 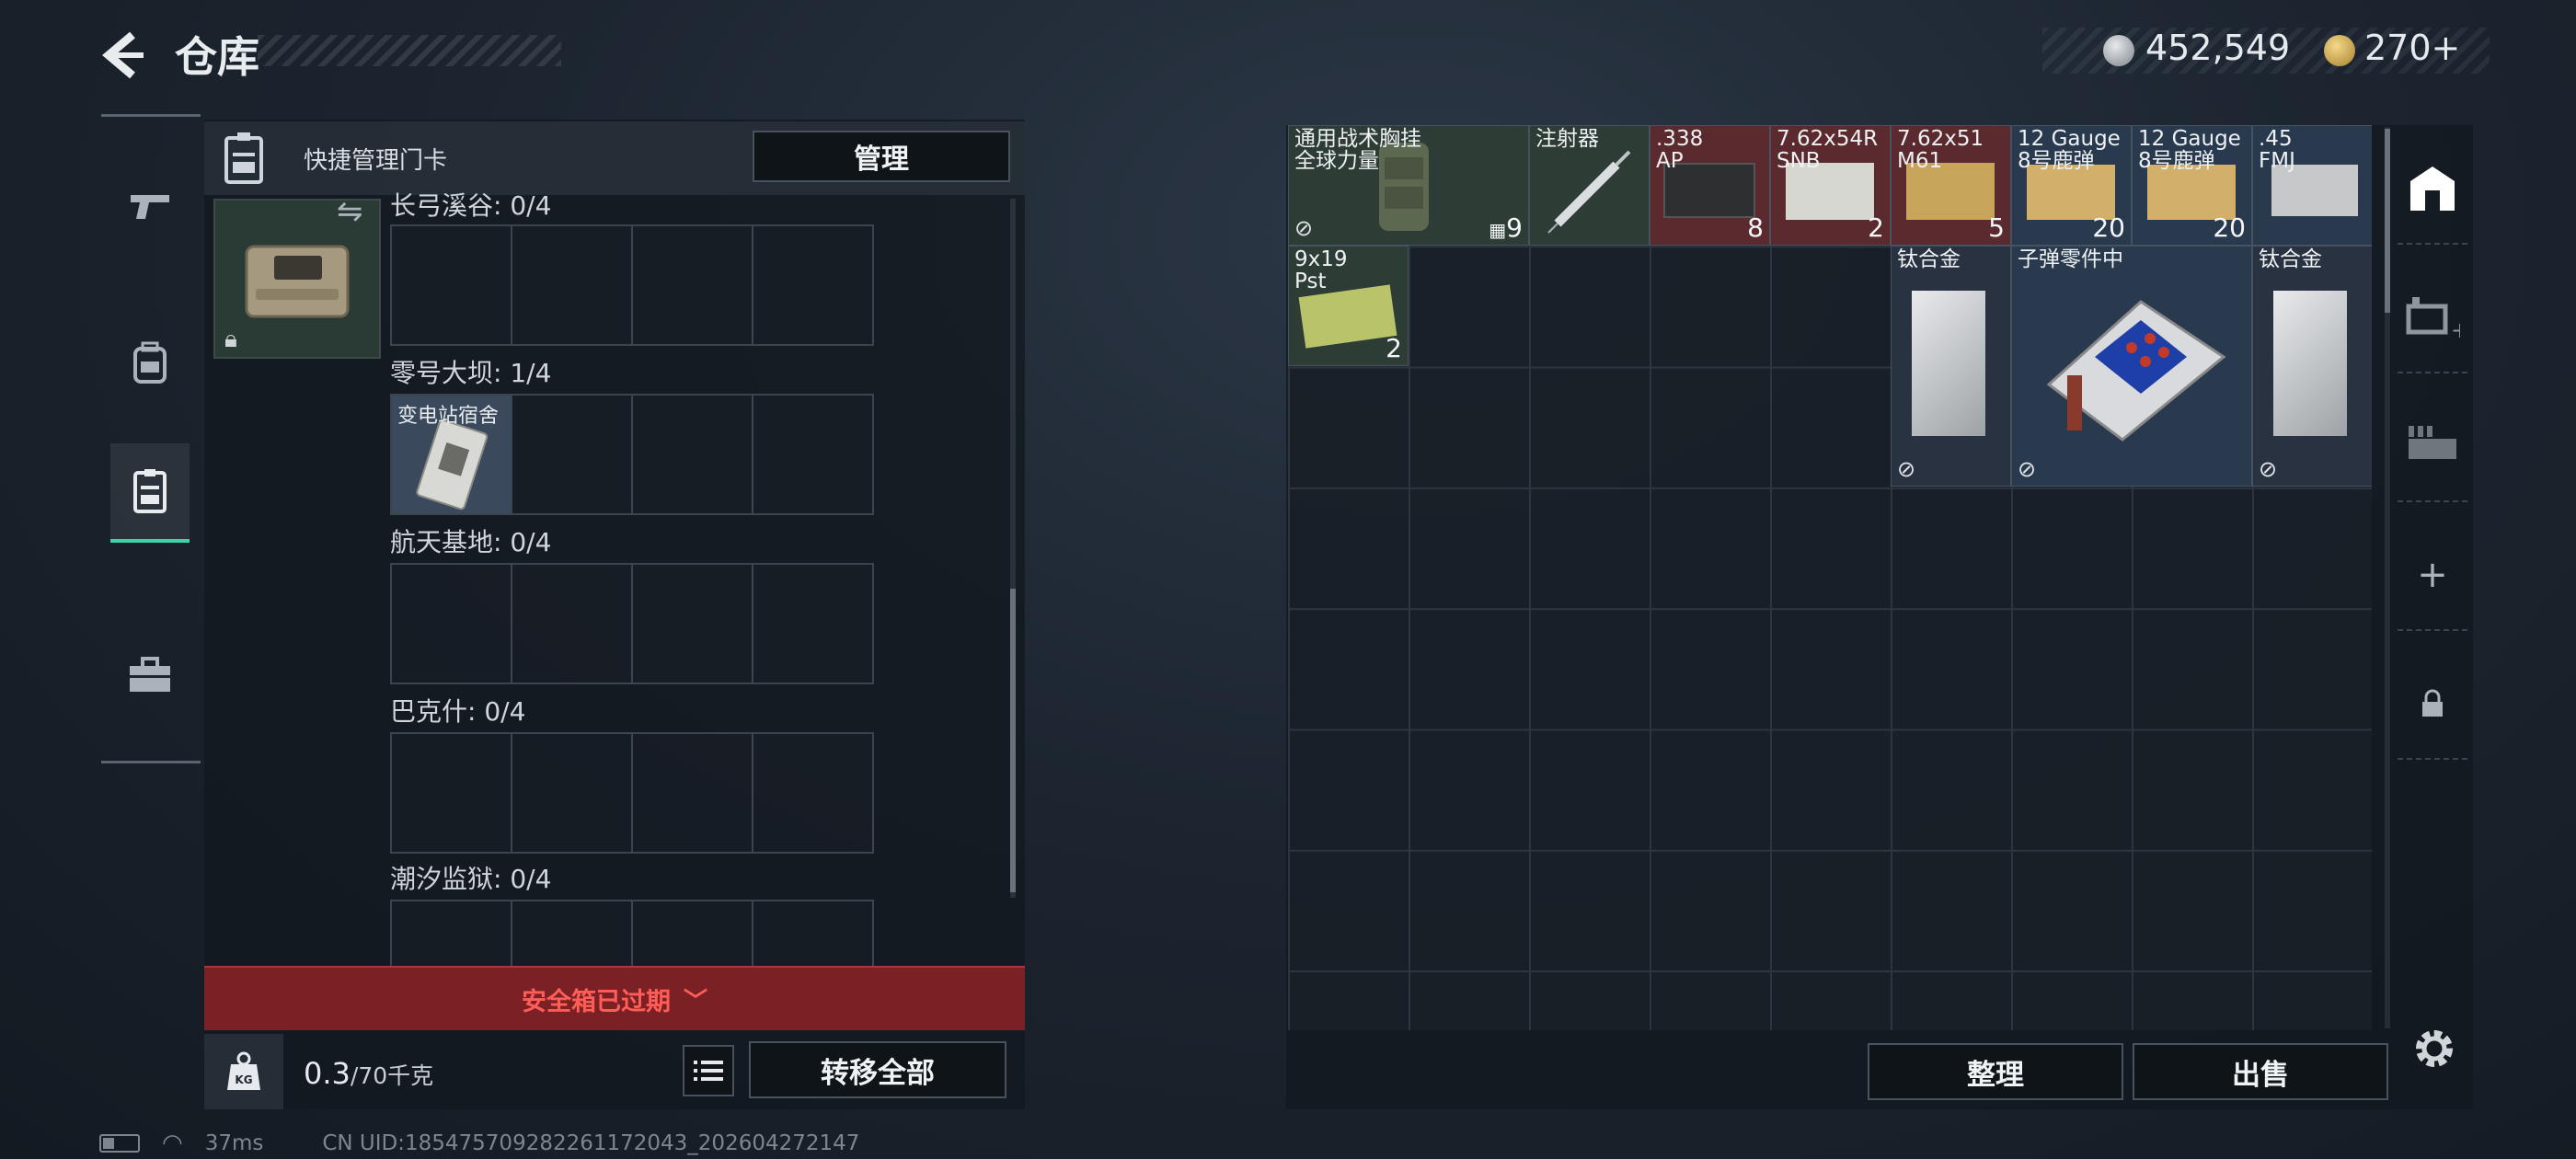 I want to click on stash-home-icon, so click(x=2432, y=188).